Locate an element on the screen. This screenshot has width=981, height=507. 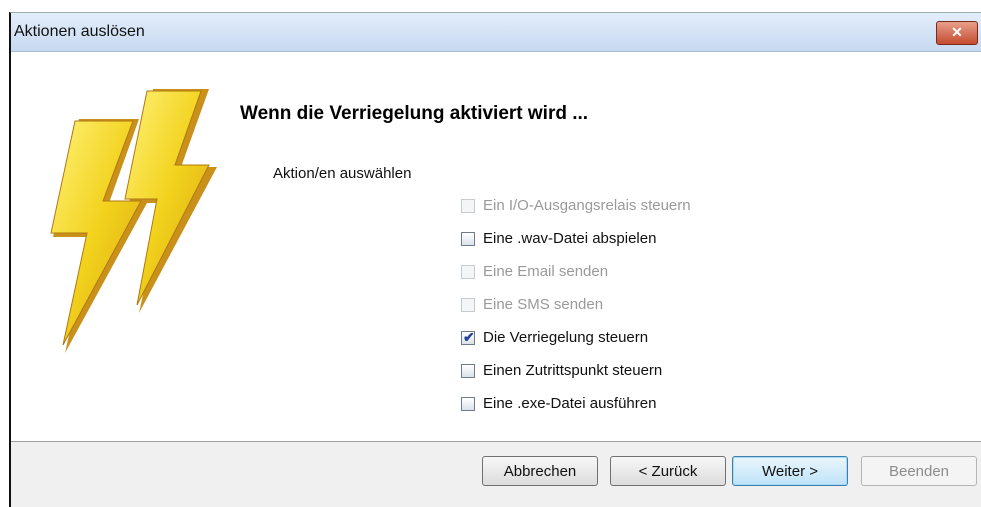
lock-control-checkbox: ✔ is located at coordinates (468, 337).